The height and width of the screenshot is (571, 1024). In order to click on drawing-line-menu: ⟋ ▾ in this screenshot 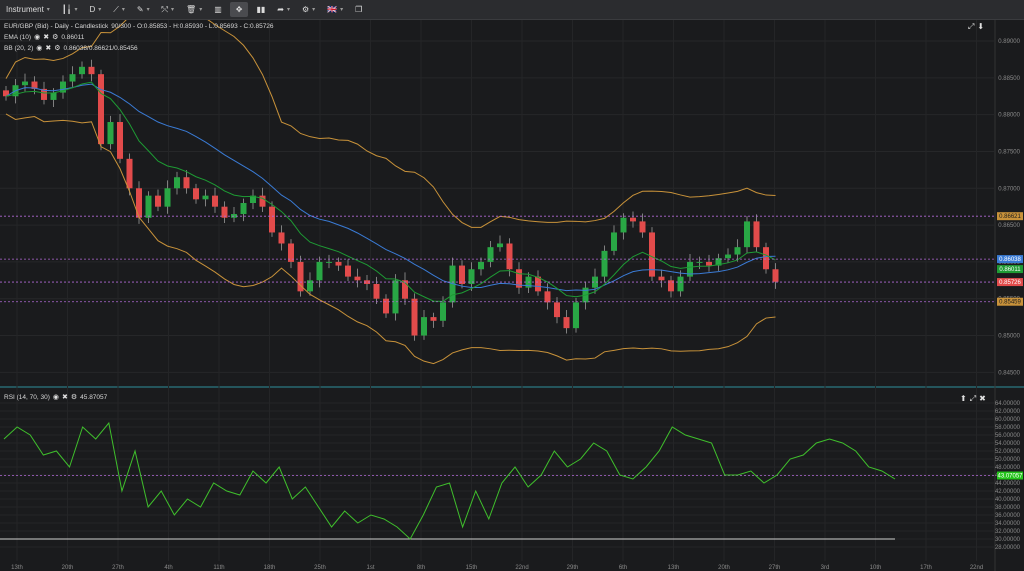, I will do `click(119, 9)`.